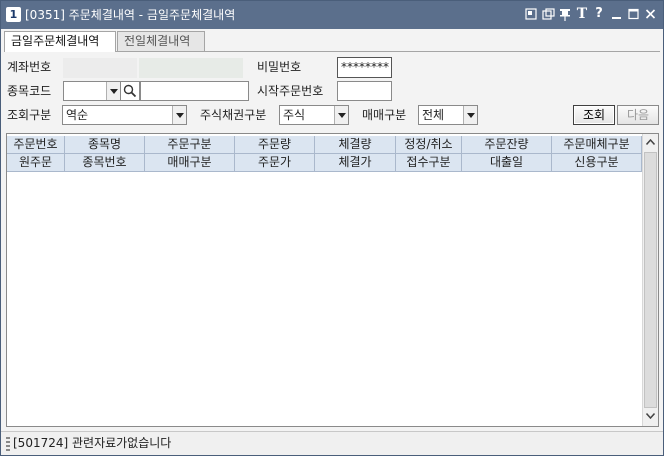 The image size is (664, 456). I want to click on scroll-up-icon, so click(650, 142).